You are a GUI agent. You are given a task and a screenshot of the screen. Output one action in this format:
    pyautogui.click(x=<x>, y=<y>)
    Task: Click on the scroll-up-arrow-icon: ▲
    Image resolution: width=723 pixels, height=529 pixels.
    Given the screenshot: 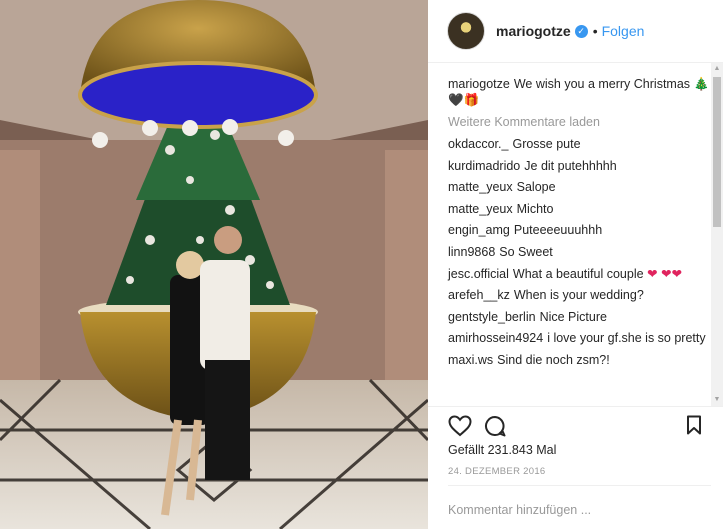 What is the action you would take?
    pyautogui.click(x=717, y=69)
    